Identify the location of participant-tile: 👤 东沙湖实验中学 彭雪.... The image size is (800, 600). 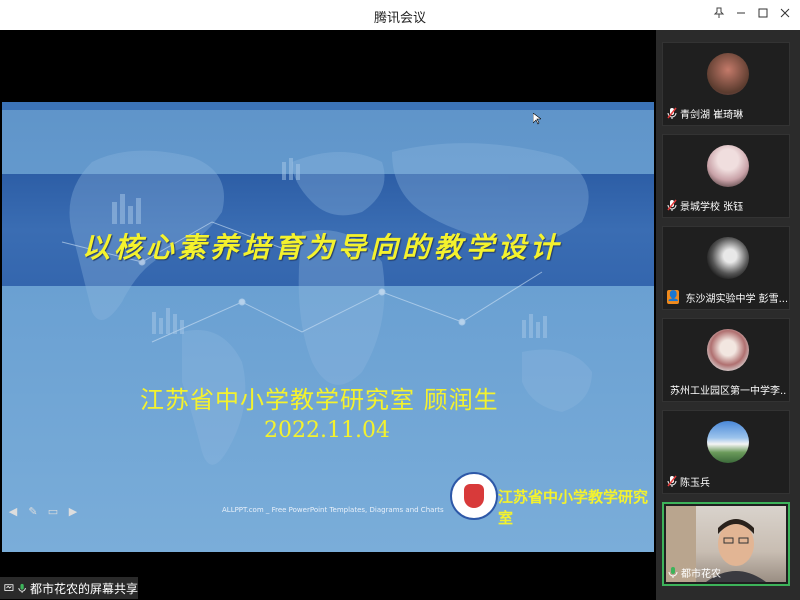
(726, 268).